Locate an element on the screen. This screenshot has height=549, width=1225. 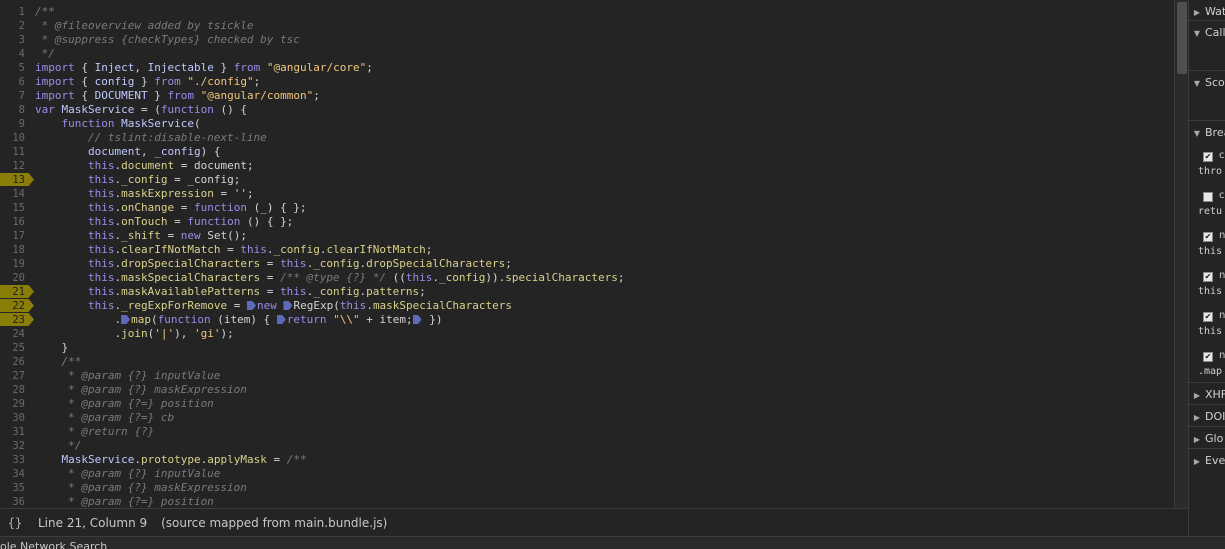
sidebar-section-header: ▶ XHF is located at coordinates (1207, 395).